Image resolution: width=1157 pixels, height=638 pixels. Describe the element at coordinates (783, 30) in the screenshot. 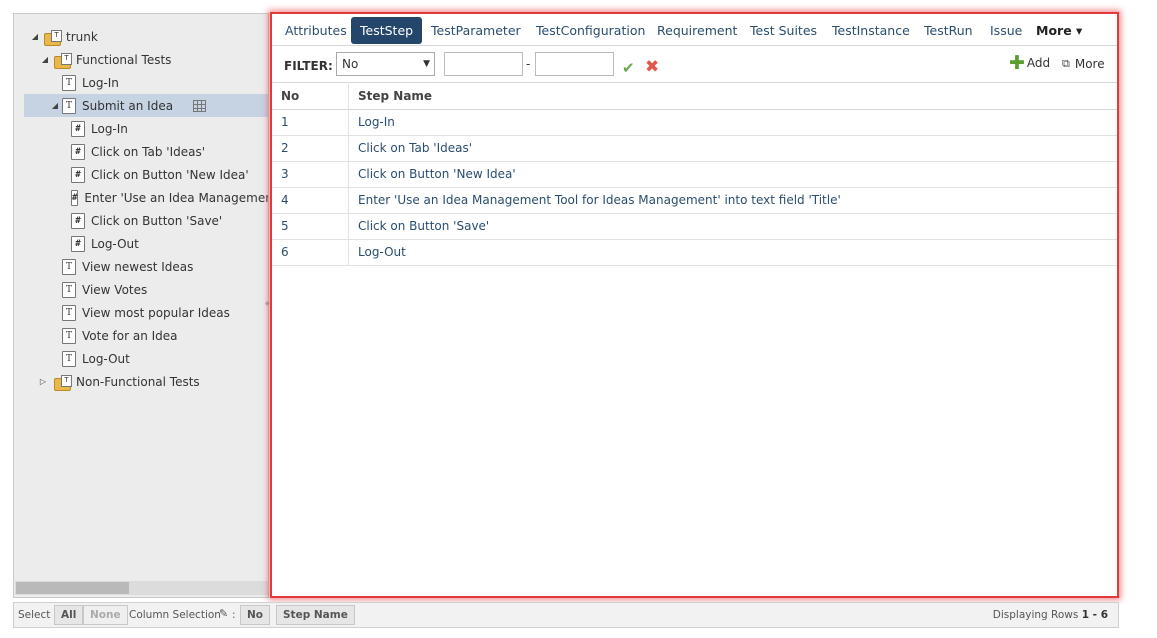

I see `tab-test-suites: Test Suites` at that location.